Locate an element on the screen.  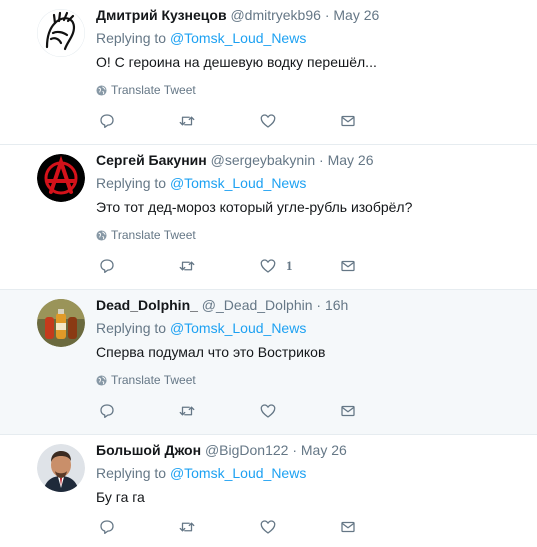
tweet-header: Сергей Бакунин @sergeybakynin · May 26 is located at coordinates (235, 160).